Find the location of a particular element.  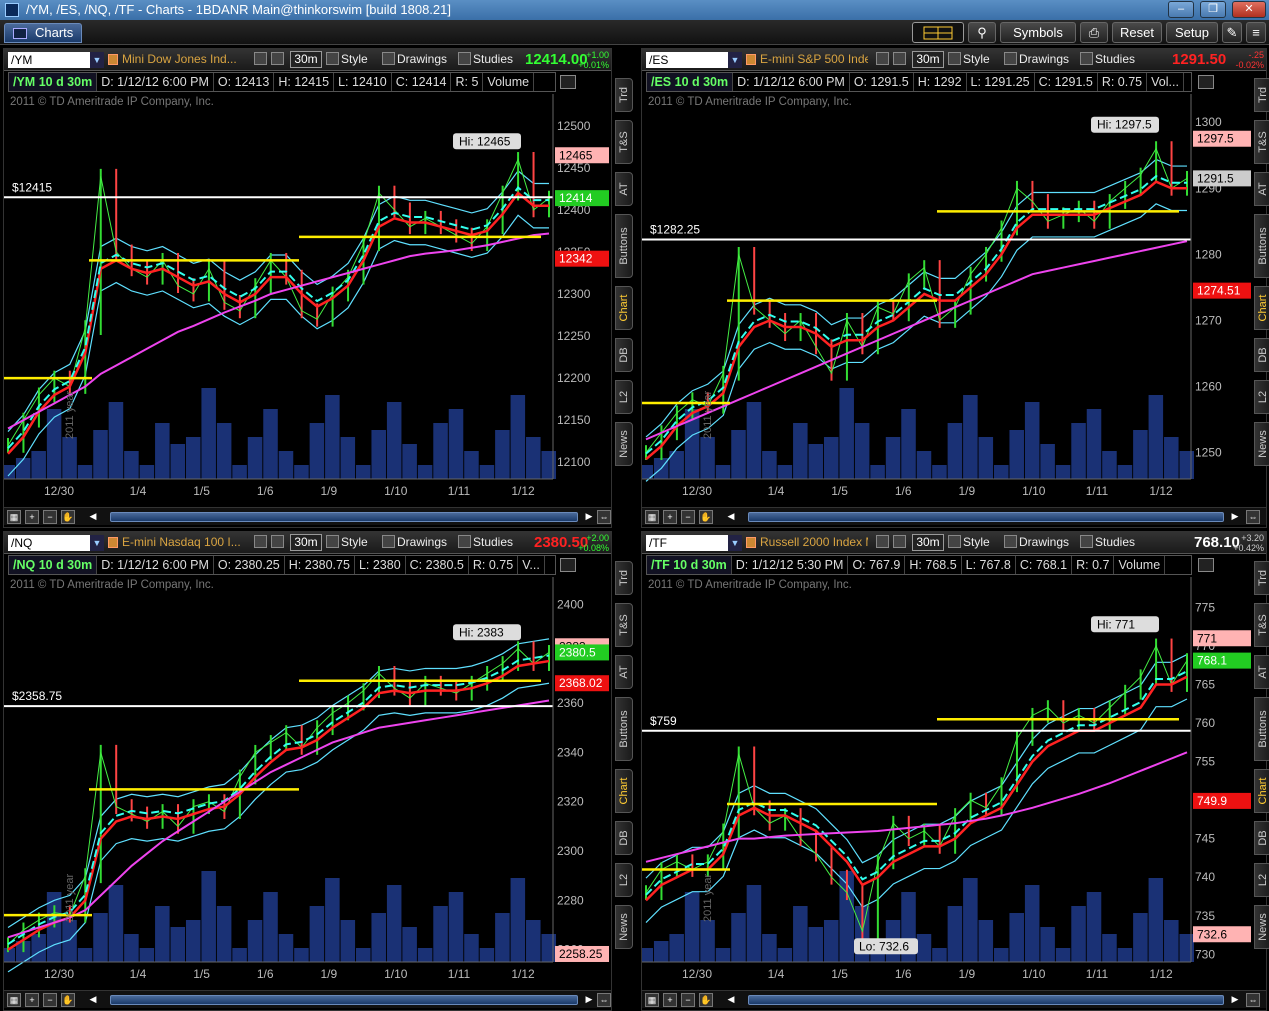

symbol-input: /TF ▼ is located at coordinates (694, 543).